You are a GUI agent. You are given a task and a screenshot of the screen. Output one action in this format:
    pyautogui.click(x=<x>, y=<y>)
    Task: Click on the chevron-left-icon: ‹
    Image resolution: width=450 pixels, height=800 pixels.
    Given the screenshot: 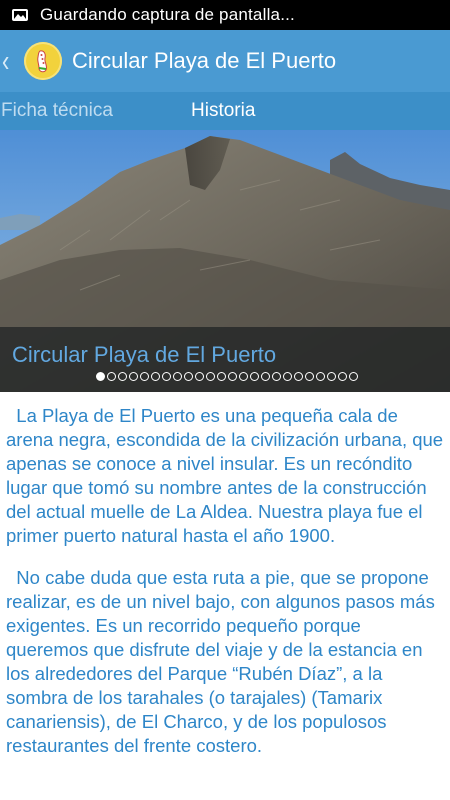 What is the action you would take?
    pyautogui.click(x=11, y=61)
    